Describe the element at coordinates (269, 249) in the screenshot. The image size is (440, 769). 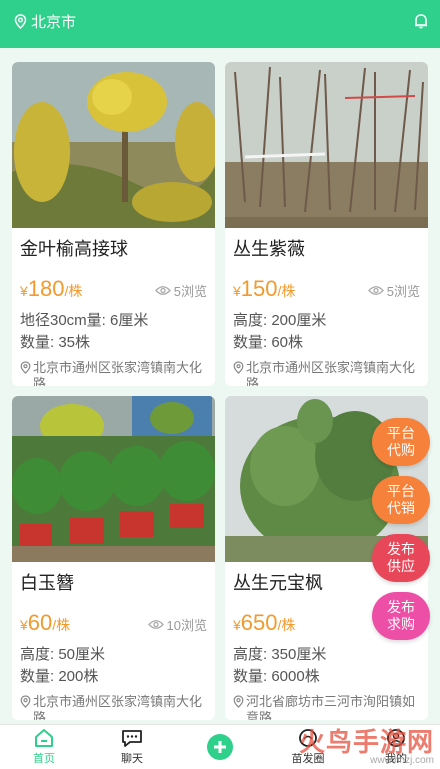
I see `listing-title: 丛生紫薇` at that location.